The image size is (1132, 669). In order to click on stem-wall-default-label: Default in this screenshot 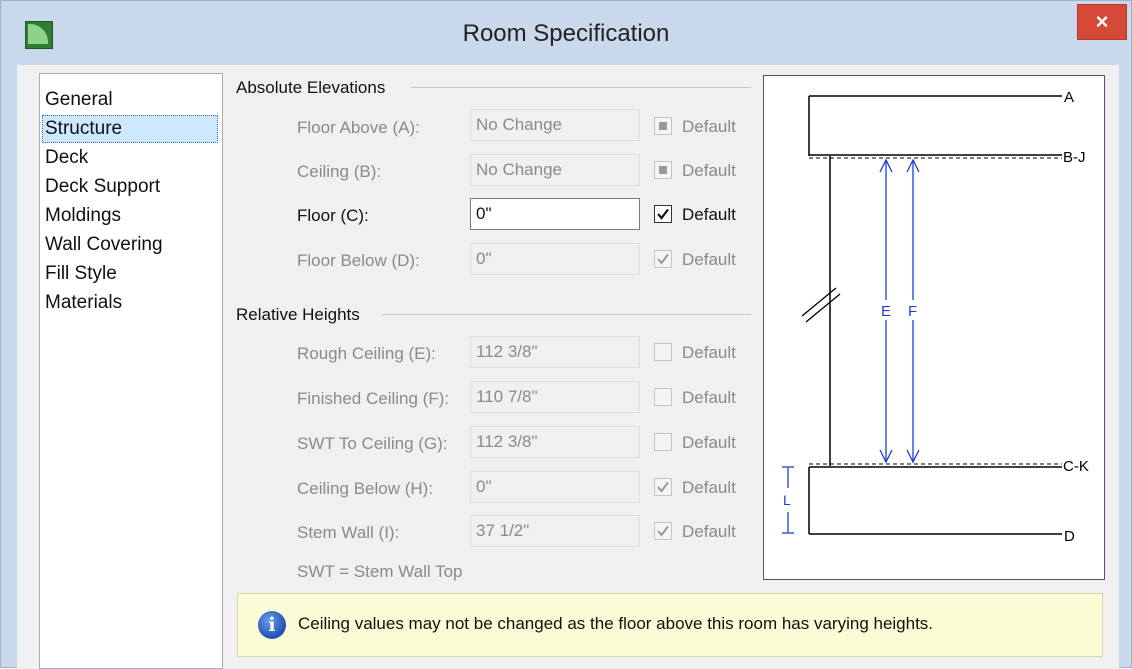, I will do `click(709, 531)`.